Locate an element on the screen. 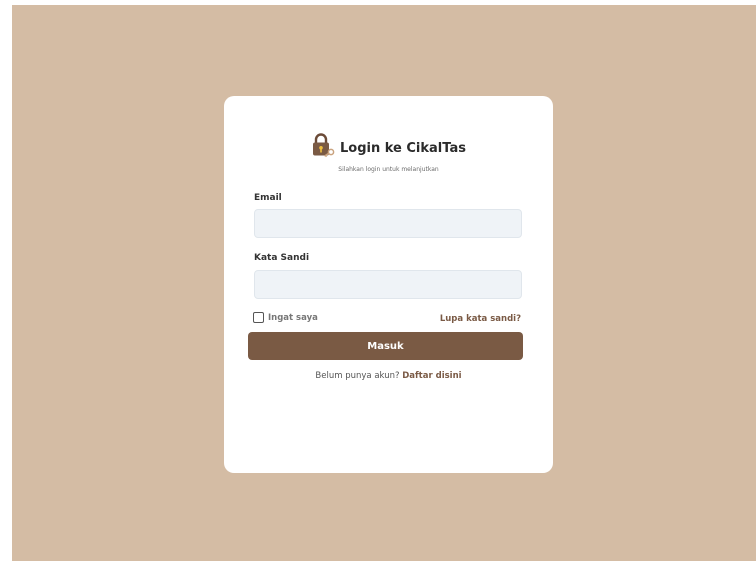 Image resolution: width=756 pixels, height=561 pixels. page-subtitle: Silahkan login untuk melanjutkan is located at coordinates (388, 169).